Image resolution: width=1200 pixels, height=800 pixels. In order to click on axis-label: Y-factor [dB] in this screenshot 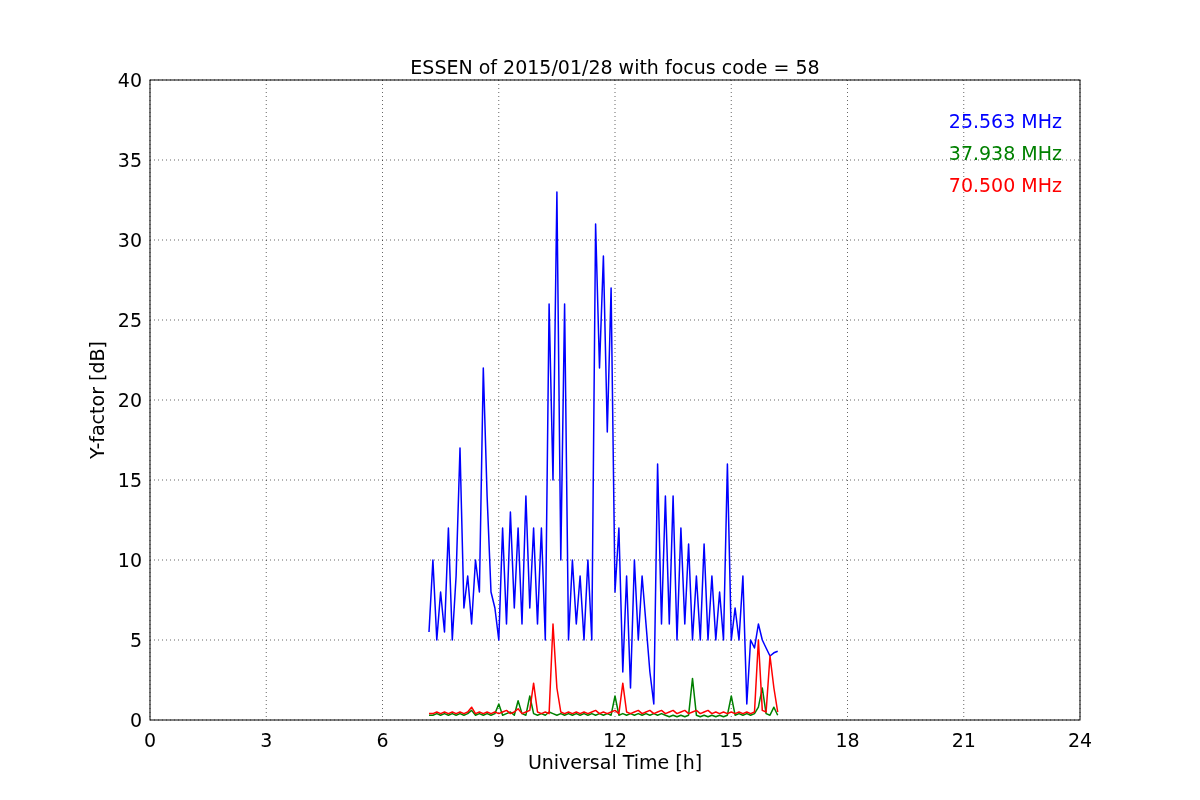, I will do `click(97, 400)`.